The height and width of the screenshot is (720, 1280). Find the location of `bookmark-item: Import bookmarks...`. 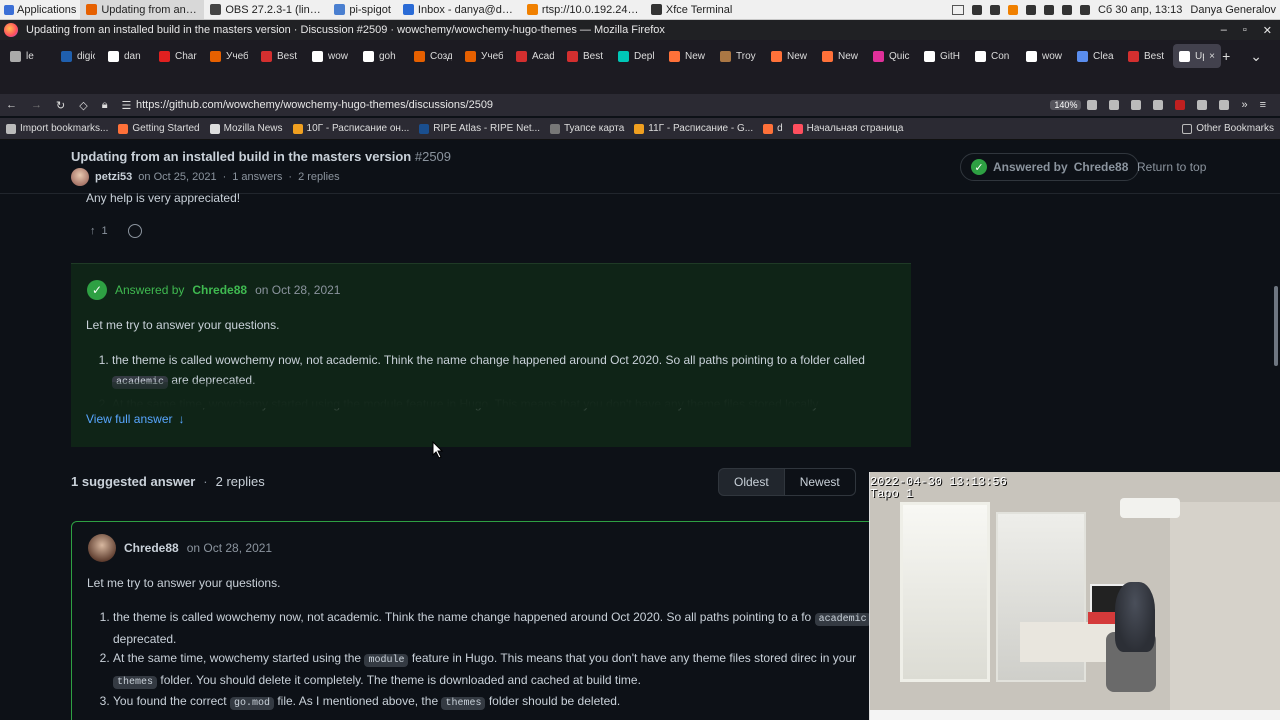

bookmark-item: Import bookmarks... is located at coordinates (57, 128).